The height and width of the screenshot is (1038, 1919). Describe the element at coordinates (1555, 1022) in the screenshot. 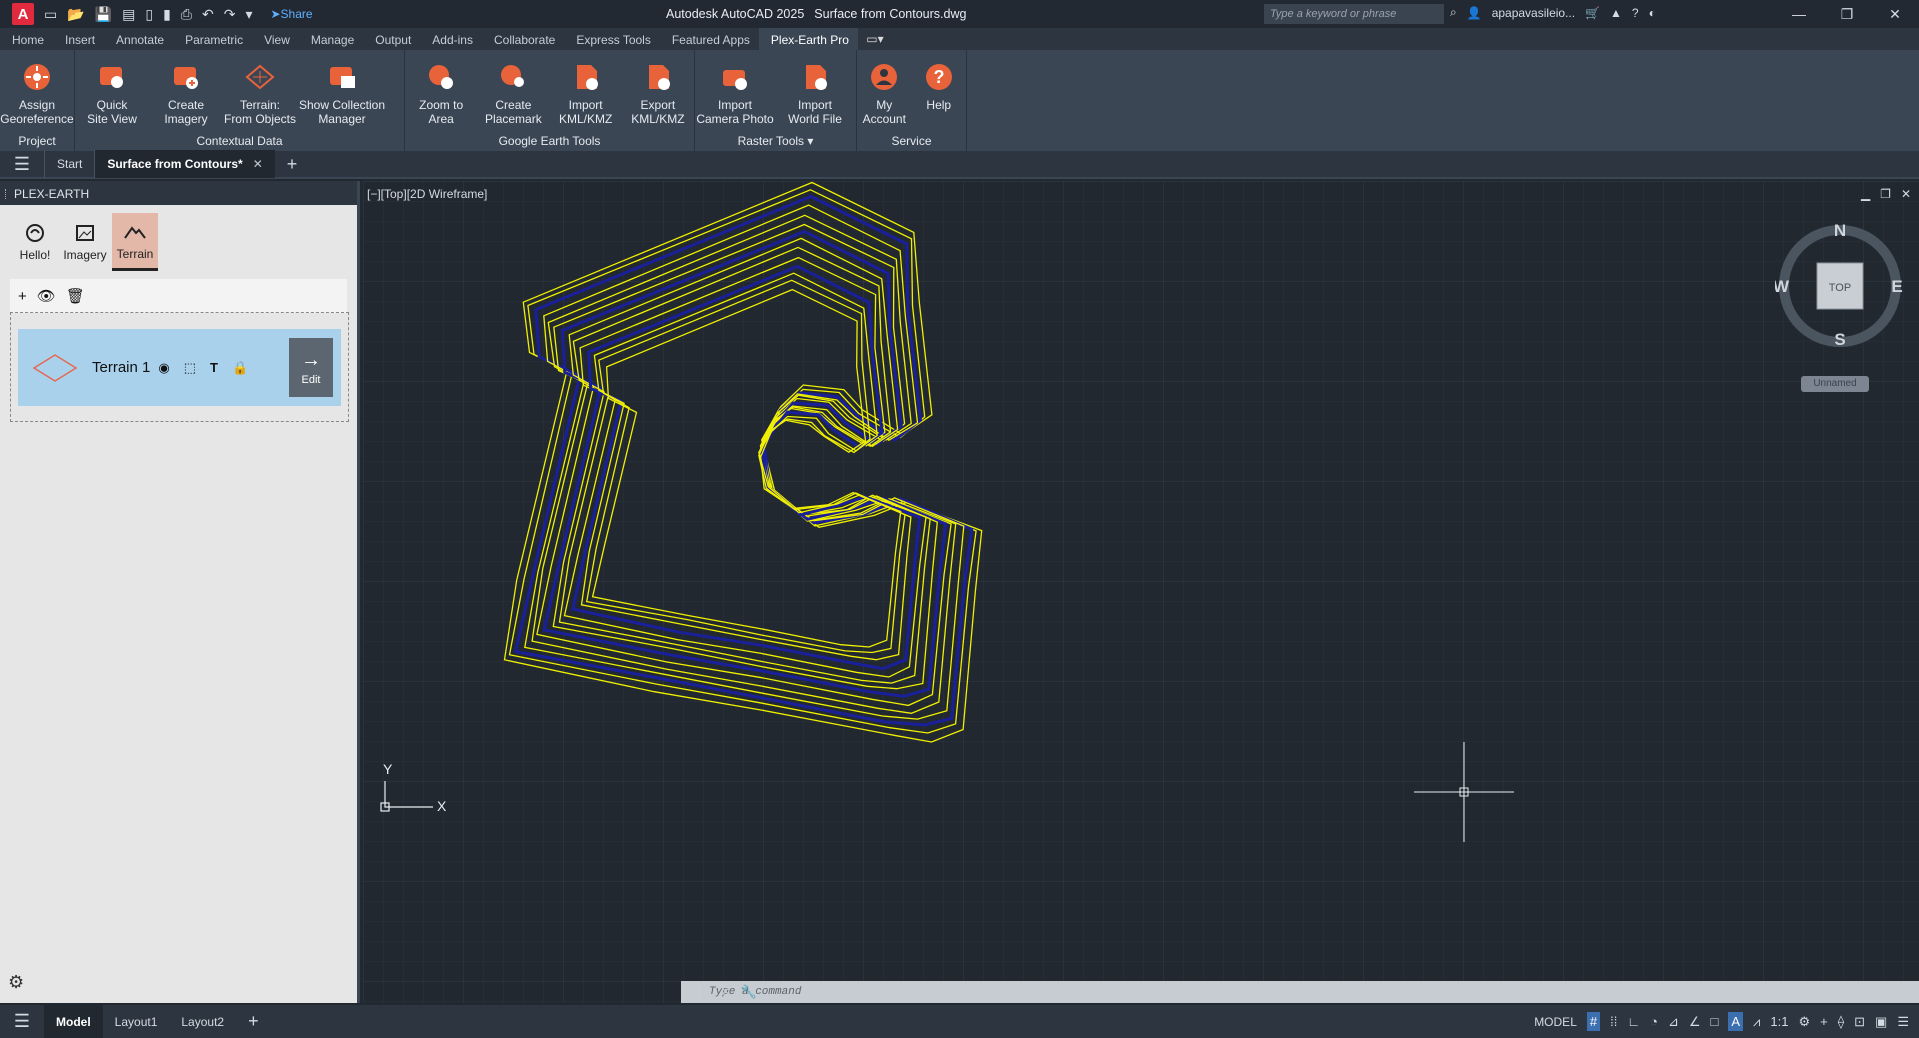

I see `model-space-toggle: MODEL` at that location.